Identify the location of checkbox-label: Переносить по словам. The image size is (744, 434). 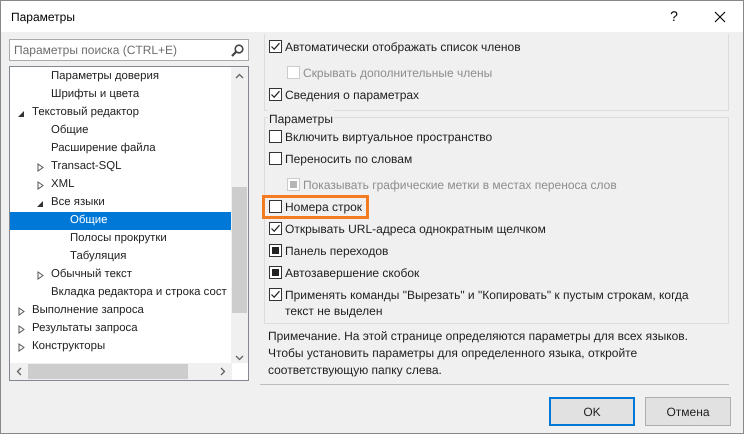
(349, 159).